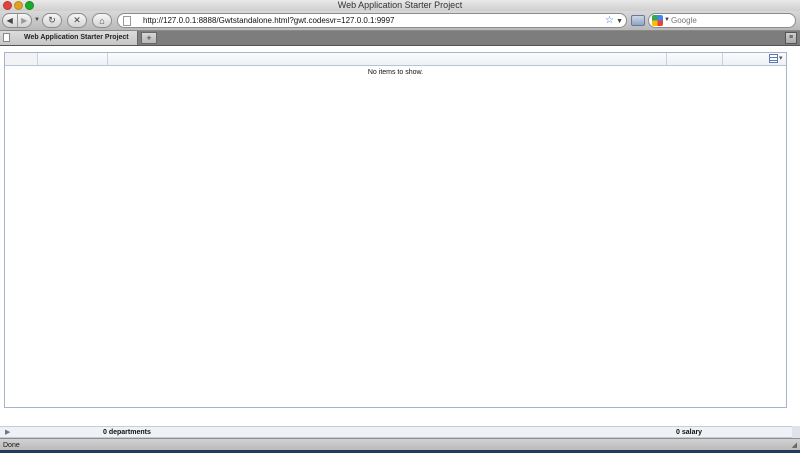 The image size is (800, 453). I want to click on new-tab-button: +, so click(149, 38).